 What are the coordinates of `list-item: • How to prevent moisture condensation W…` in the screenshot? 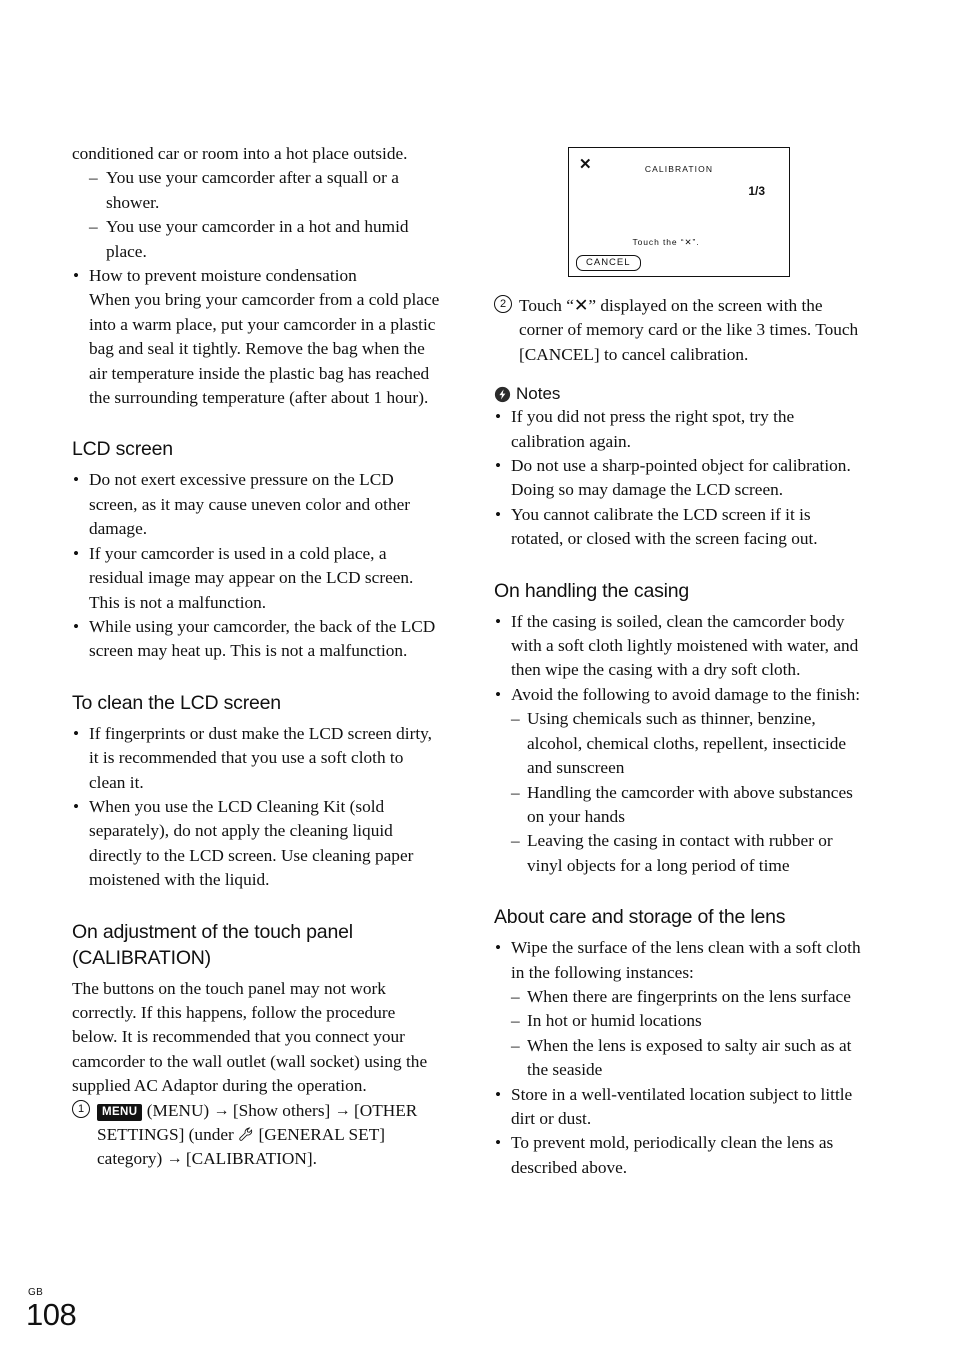 It's located at (258, 337).